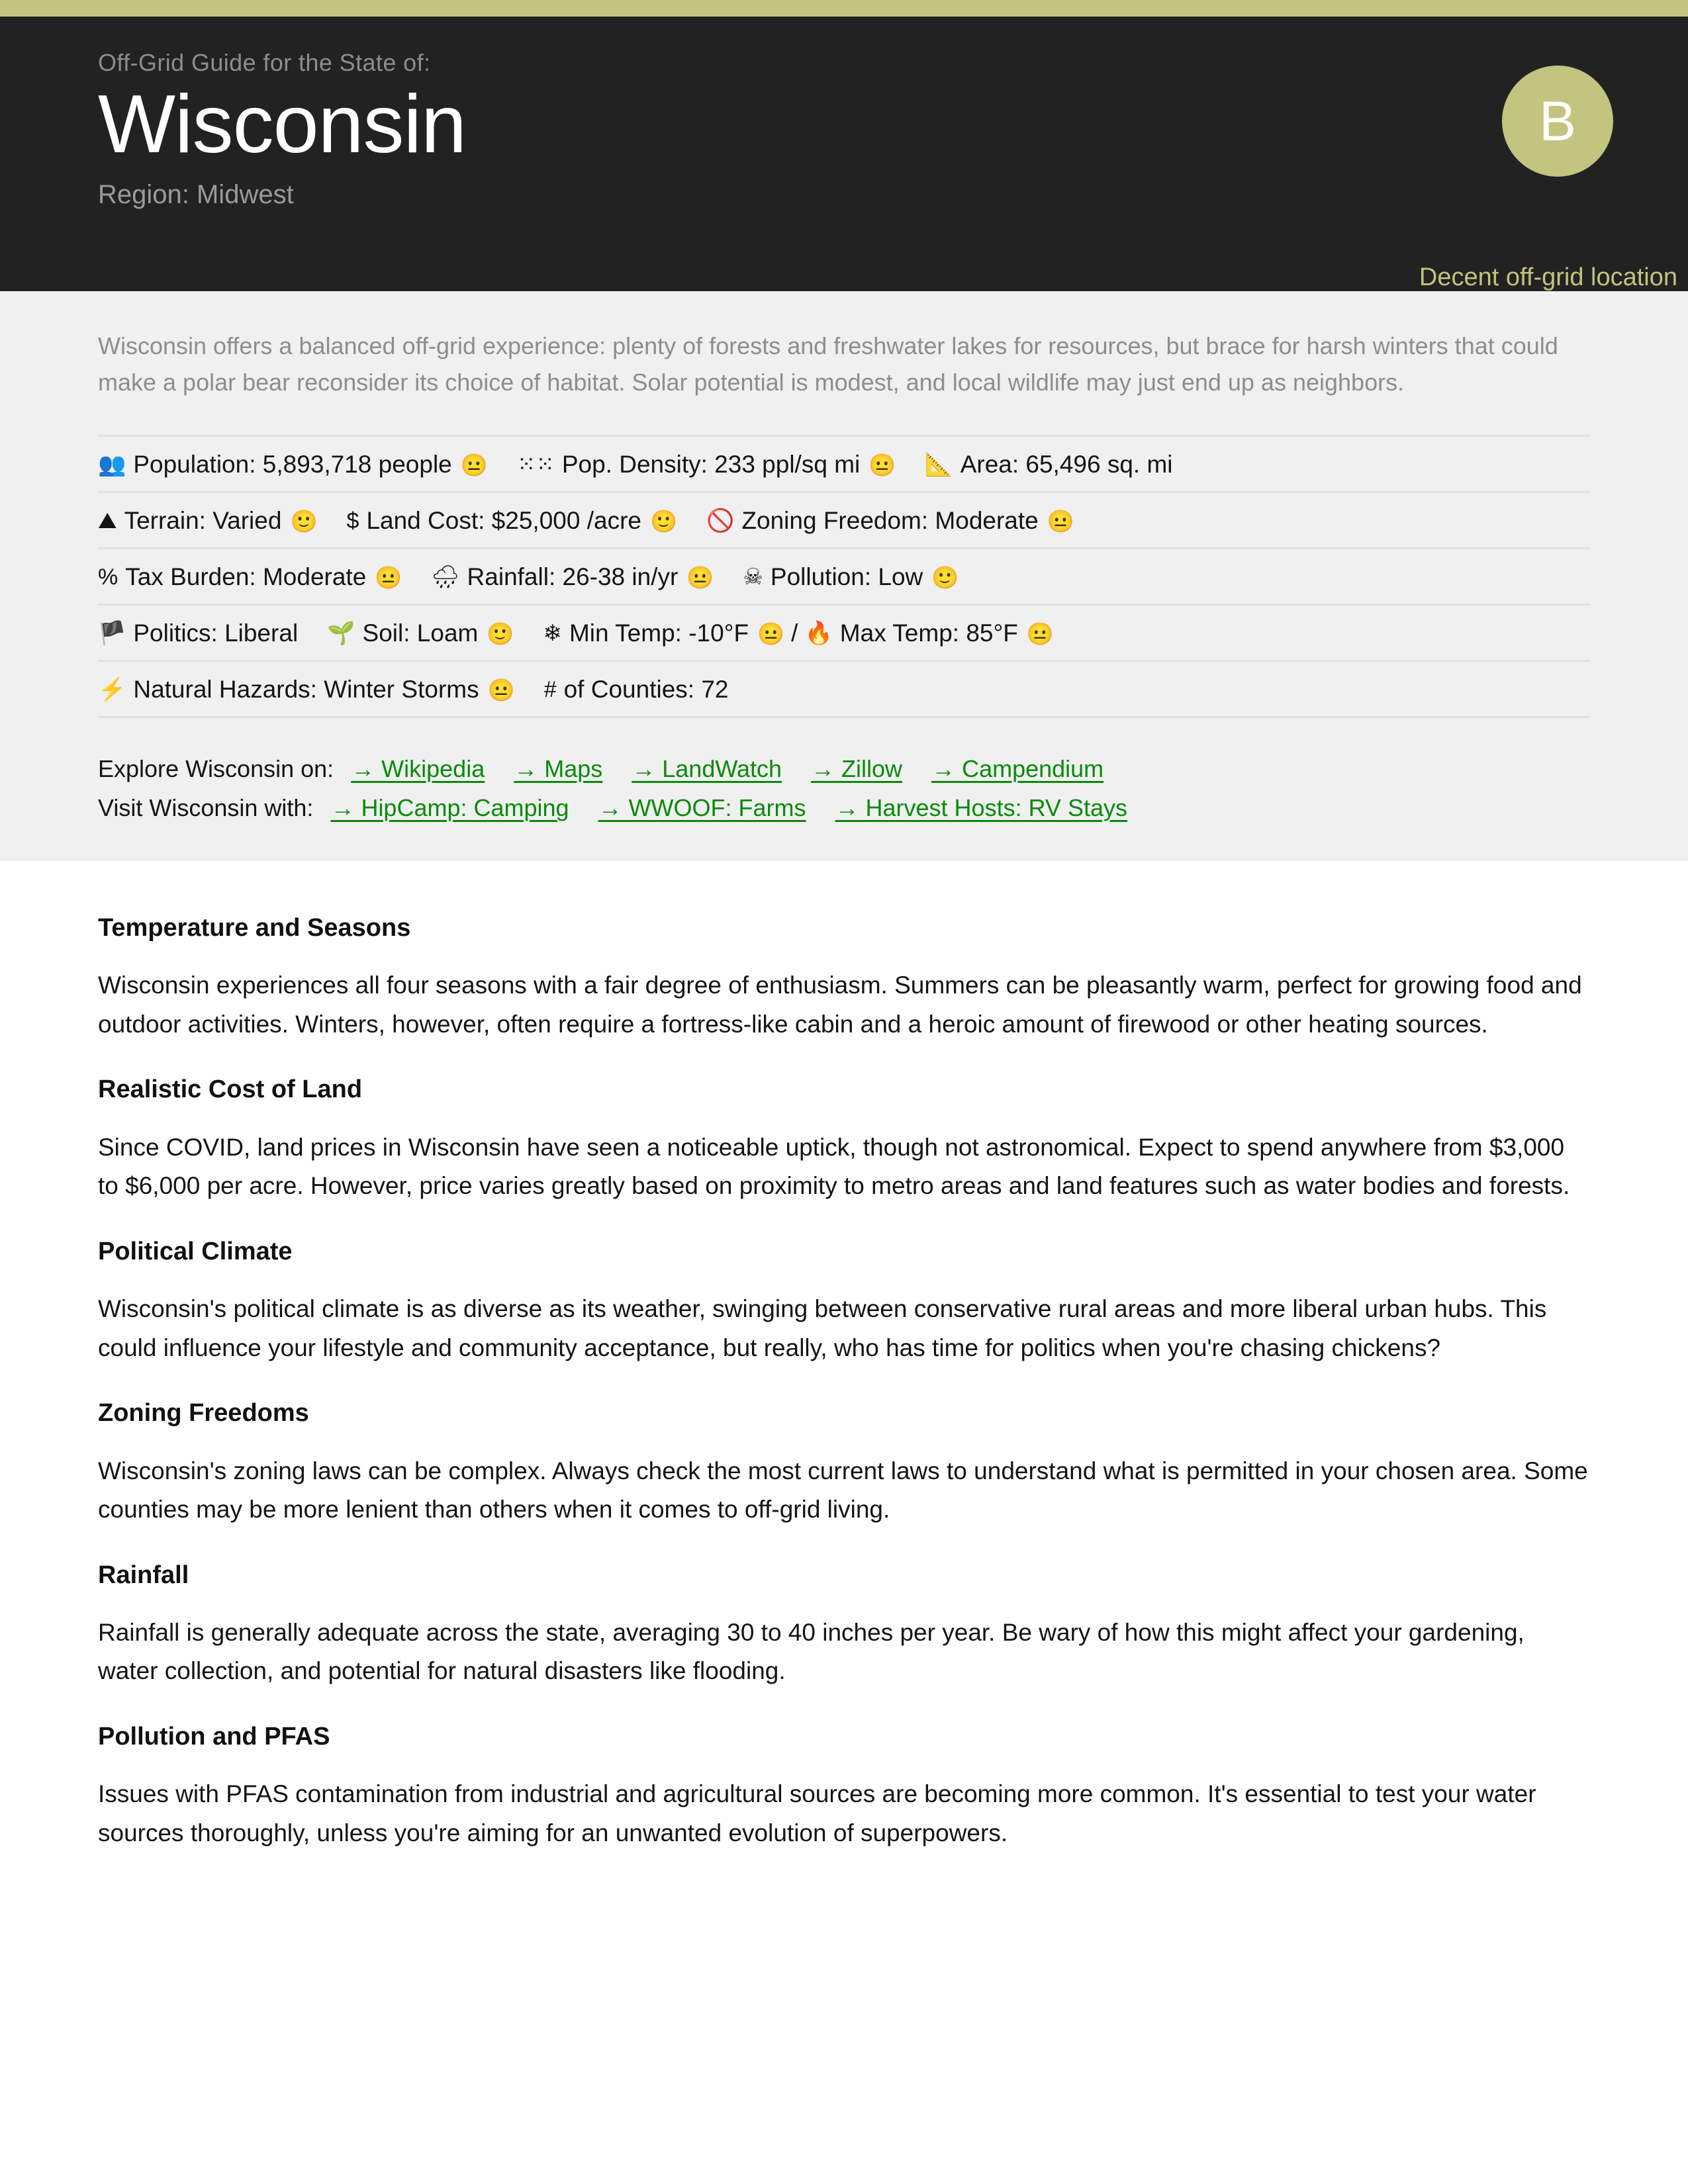  Describe the element at coordinates (203, 521) in the screenshot. I see `stat-label: Terrain: Varied` at that location.